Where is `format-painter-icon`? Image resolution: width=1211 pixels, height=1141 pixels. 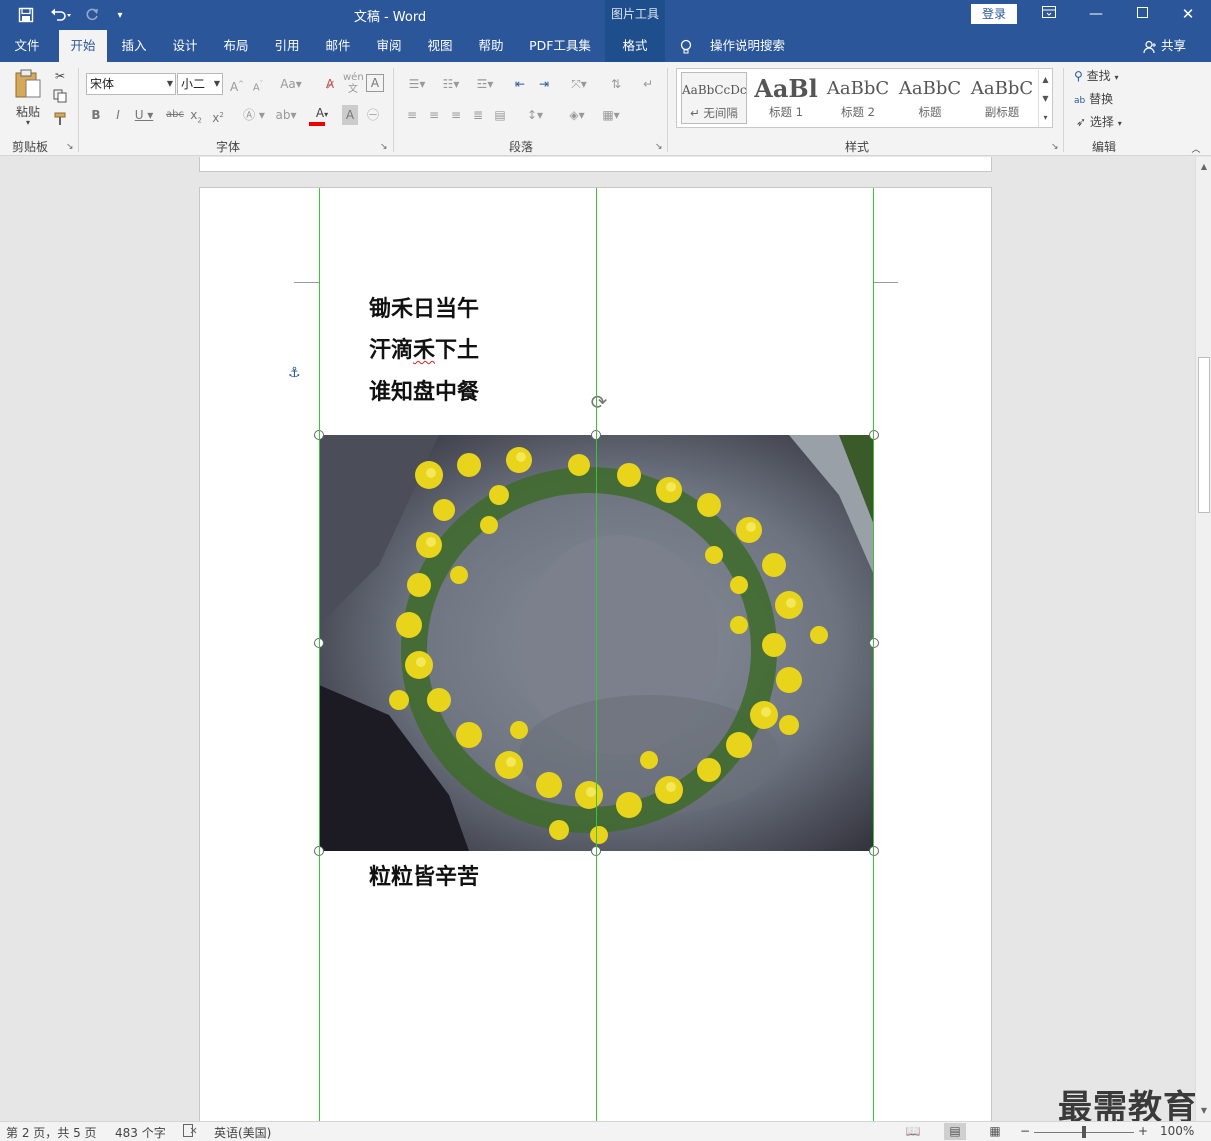 format-painter-icon is located at coordinates (60, 122).